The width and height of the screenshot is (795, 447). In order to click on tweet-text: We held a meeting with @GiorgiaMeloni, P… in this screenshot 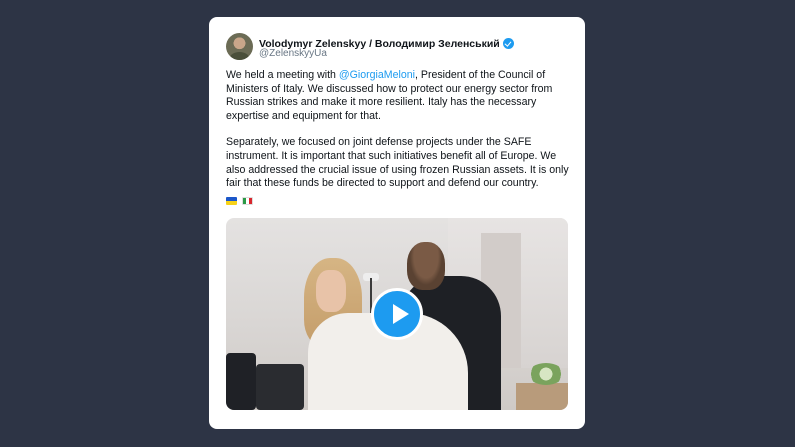, I will do `click(398, 136)`.